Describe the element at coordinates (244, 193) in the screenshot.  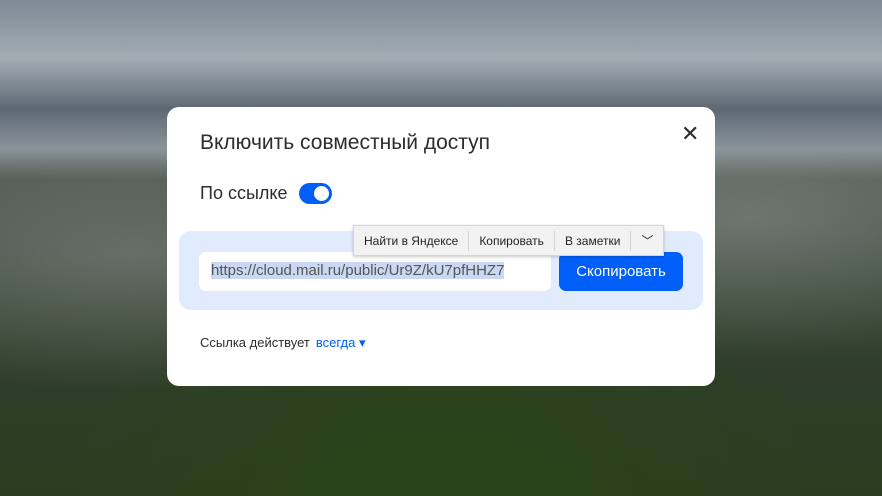
I see `toggle-label: По ссылке` at that location.